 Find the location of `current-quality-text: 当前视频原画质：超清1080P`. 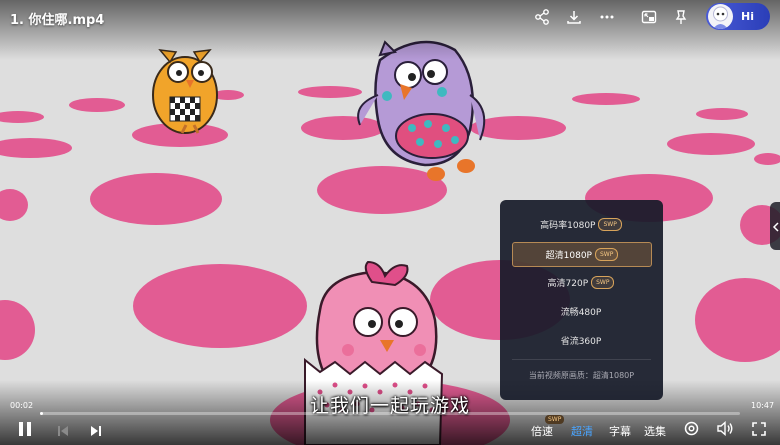

current-quality-text: 当前视频原画质：超清1080P is located at coordinates (581, 375).